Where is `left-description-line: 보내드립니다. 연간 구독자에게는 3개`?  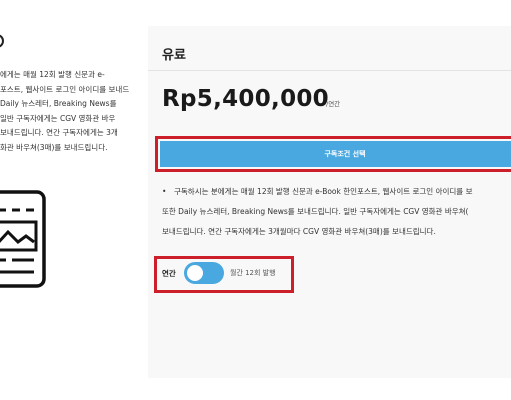
left-description-line: 보내드립니다. 연간 구독자에게는 3개 is located at coordinates (59, 132).